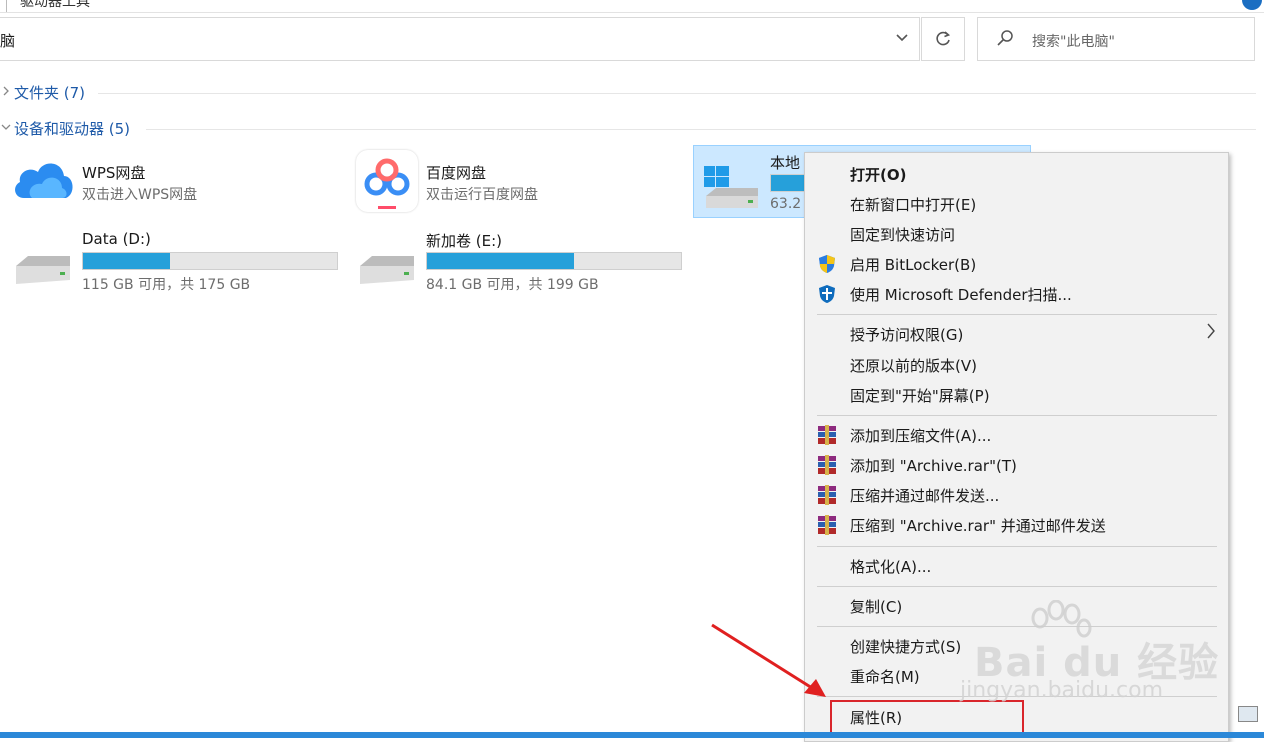  I want to click on menu-add-rar: 添加到 "Archive.rar"(T), so click(1016, 465).